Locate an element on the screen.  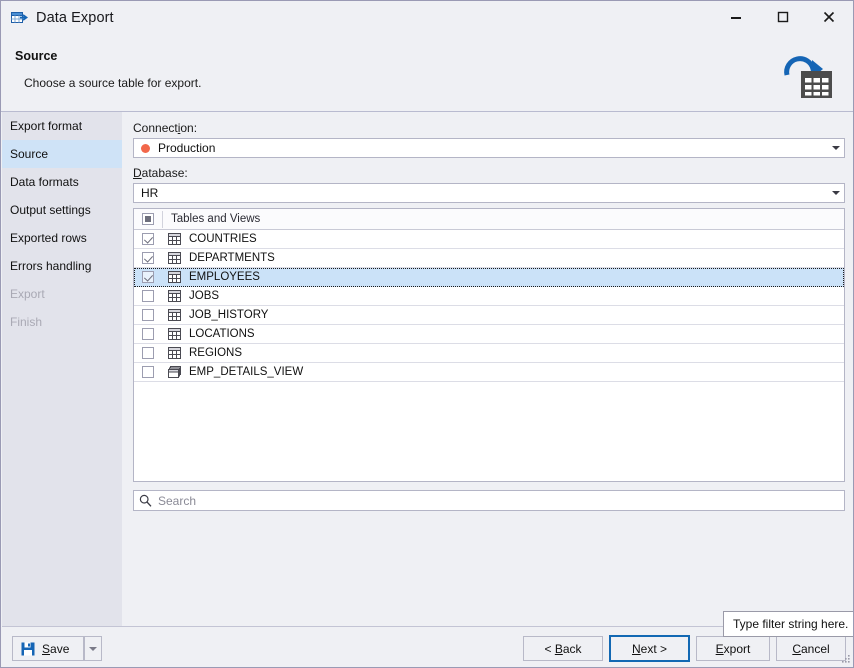
next-label-accel: N is located at coordinates (636, 648).